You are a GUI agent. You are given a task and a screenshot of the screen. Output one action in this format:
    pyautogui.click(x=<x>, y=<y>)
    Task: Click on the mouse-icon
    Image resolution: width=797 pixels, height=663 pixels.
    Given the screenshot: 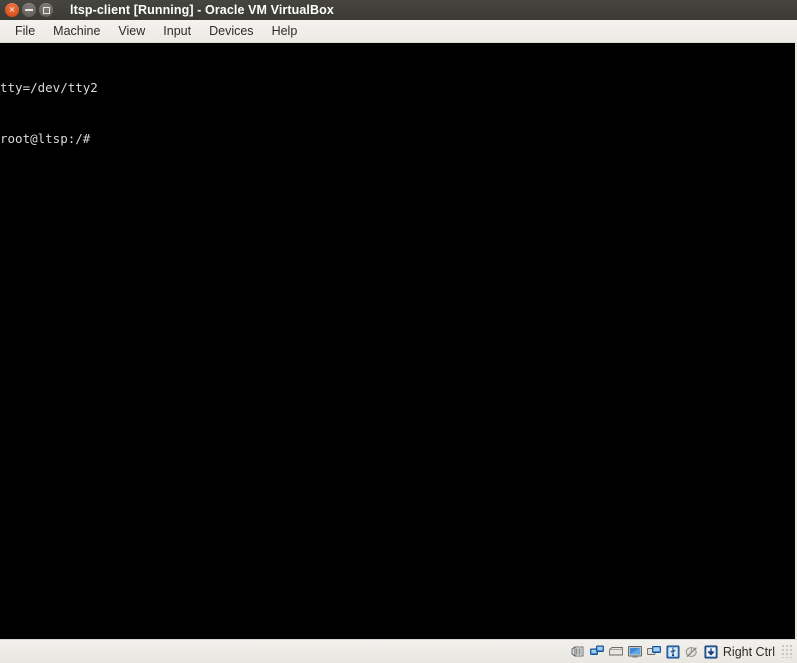 What is the action you would take?
    pyautogui.click(x=692, y=652)
    